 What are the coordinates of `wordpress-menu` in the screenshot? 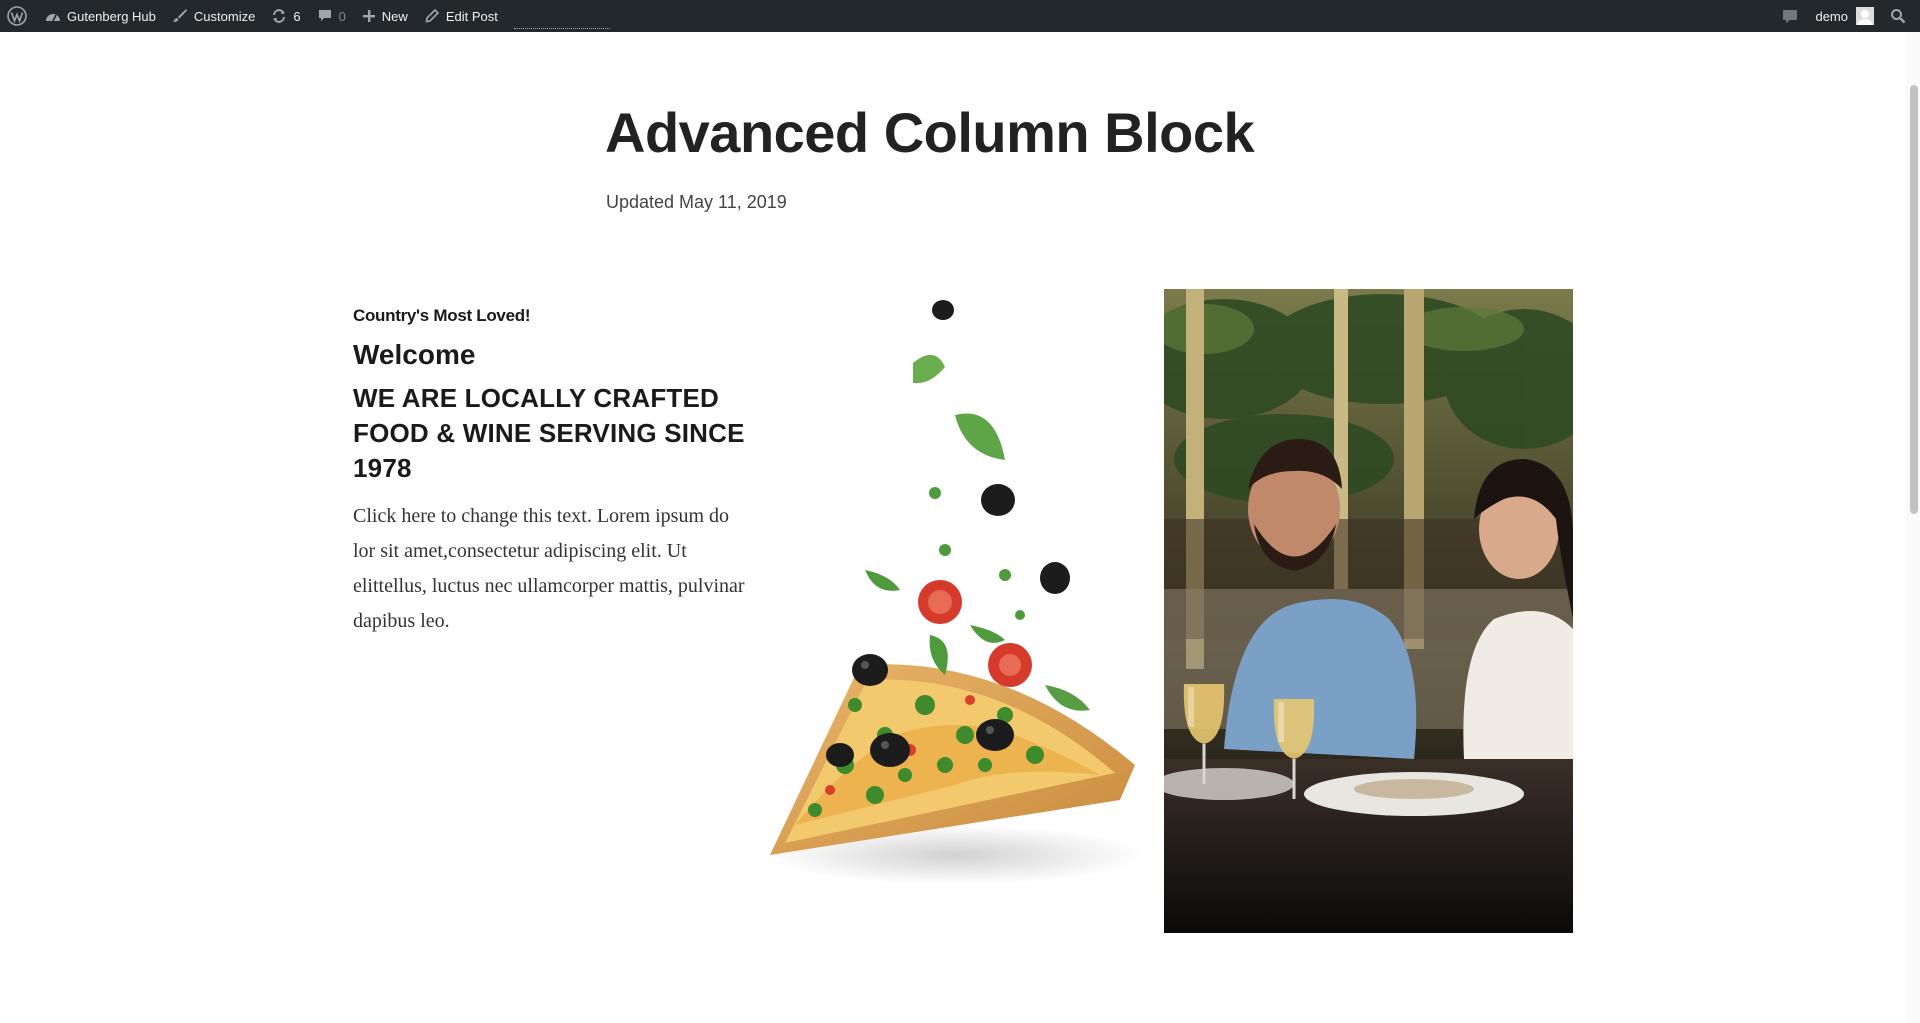 It's located at (18, 16).